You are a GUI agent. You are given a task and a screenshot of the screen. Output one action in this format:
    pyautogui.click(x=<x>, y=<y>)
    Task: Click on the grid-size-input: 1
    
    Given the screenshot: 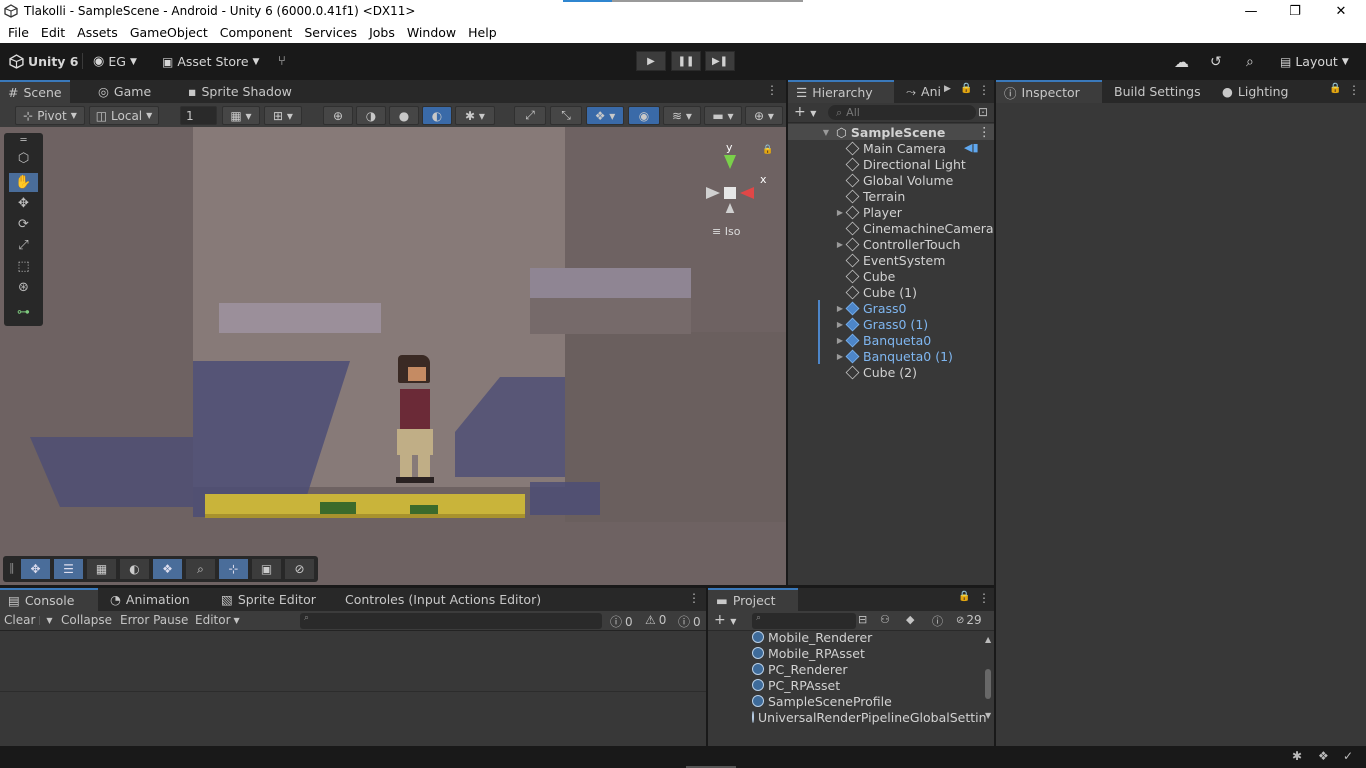 What is the action you would take?
    pyautogui.click(x=198, y=115)
    